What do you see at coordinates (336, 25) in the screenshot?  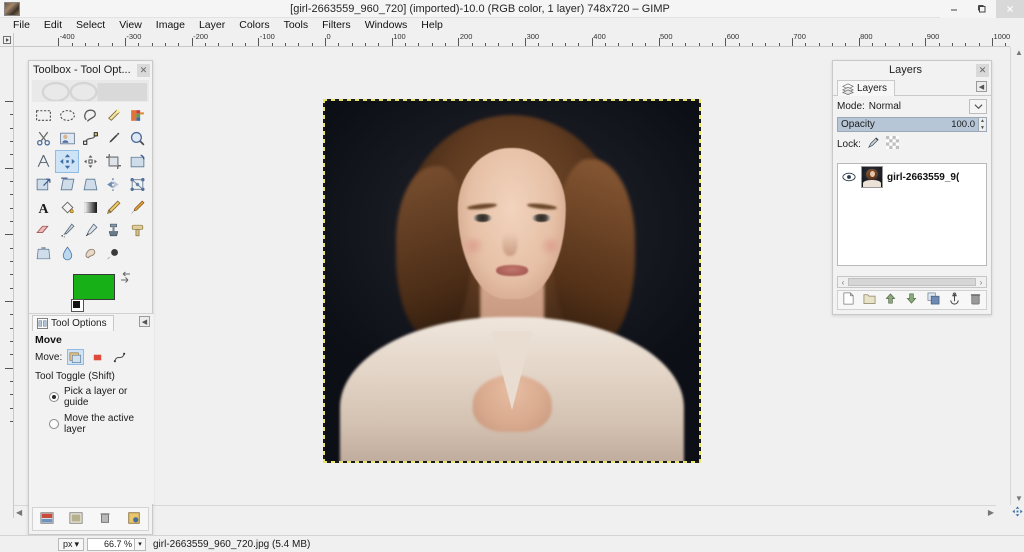 I see `menu-item-filters: Filters` at bounding box center [336, 25].